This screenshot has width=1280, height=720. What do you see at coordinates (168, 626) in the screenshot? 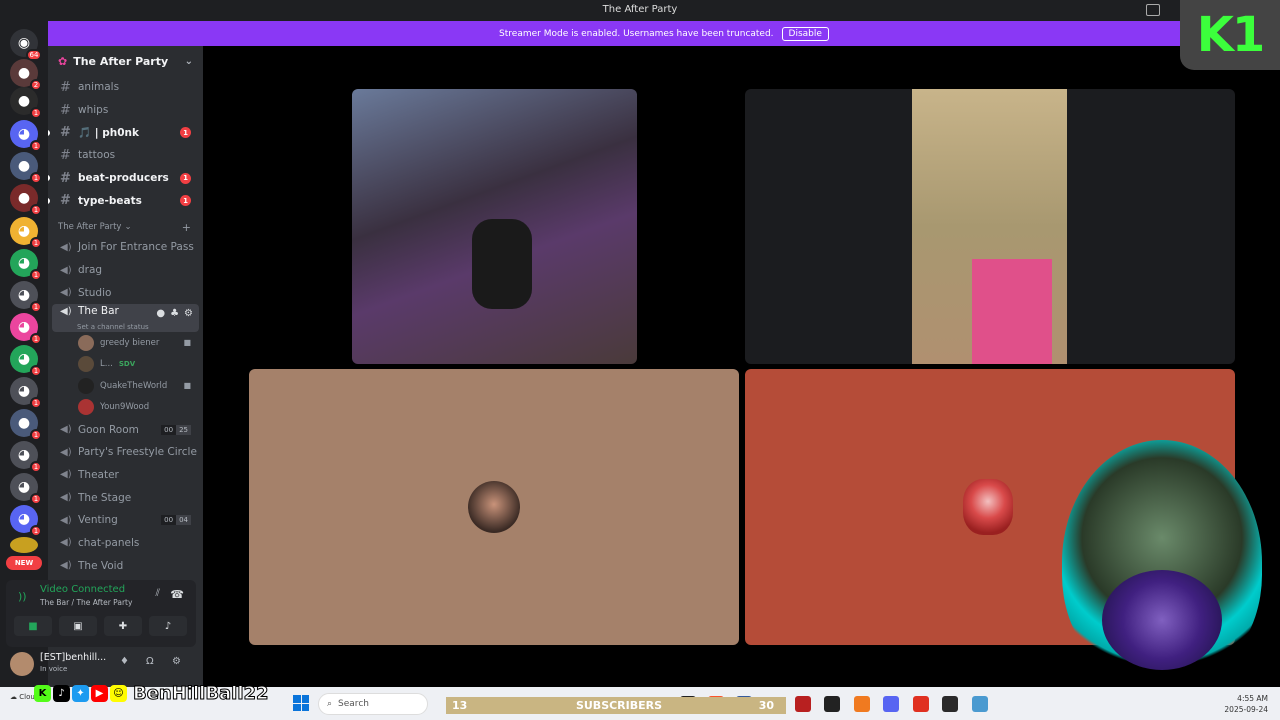
I see `soundboard-button: ♪` at bounding box center [168, 626].